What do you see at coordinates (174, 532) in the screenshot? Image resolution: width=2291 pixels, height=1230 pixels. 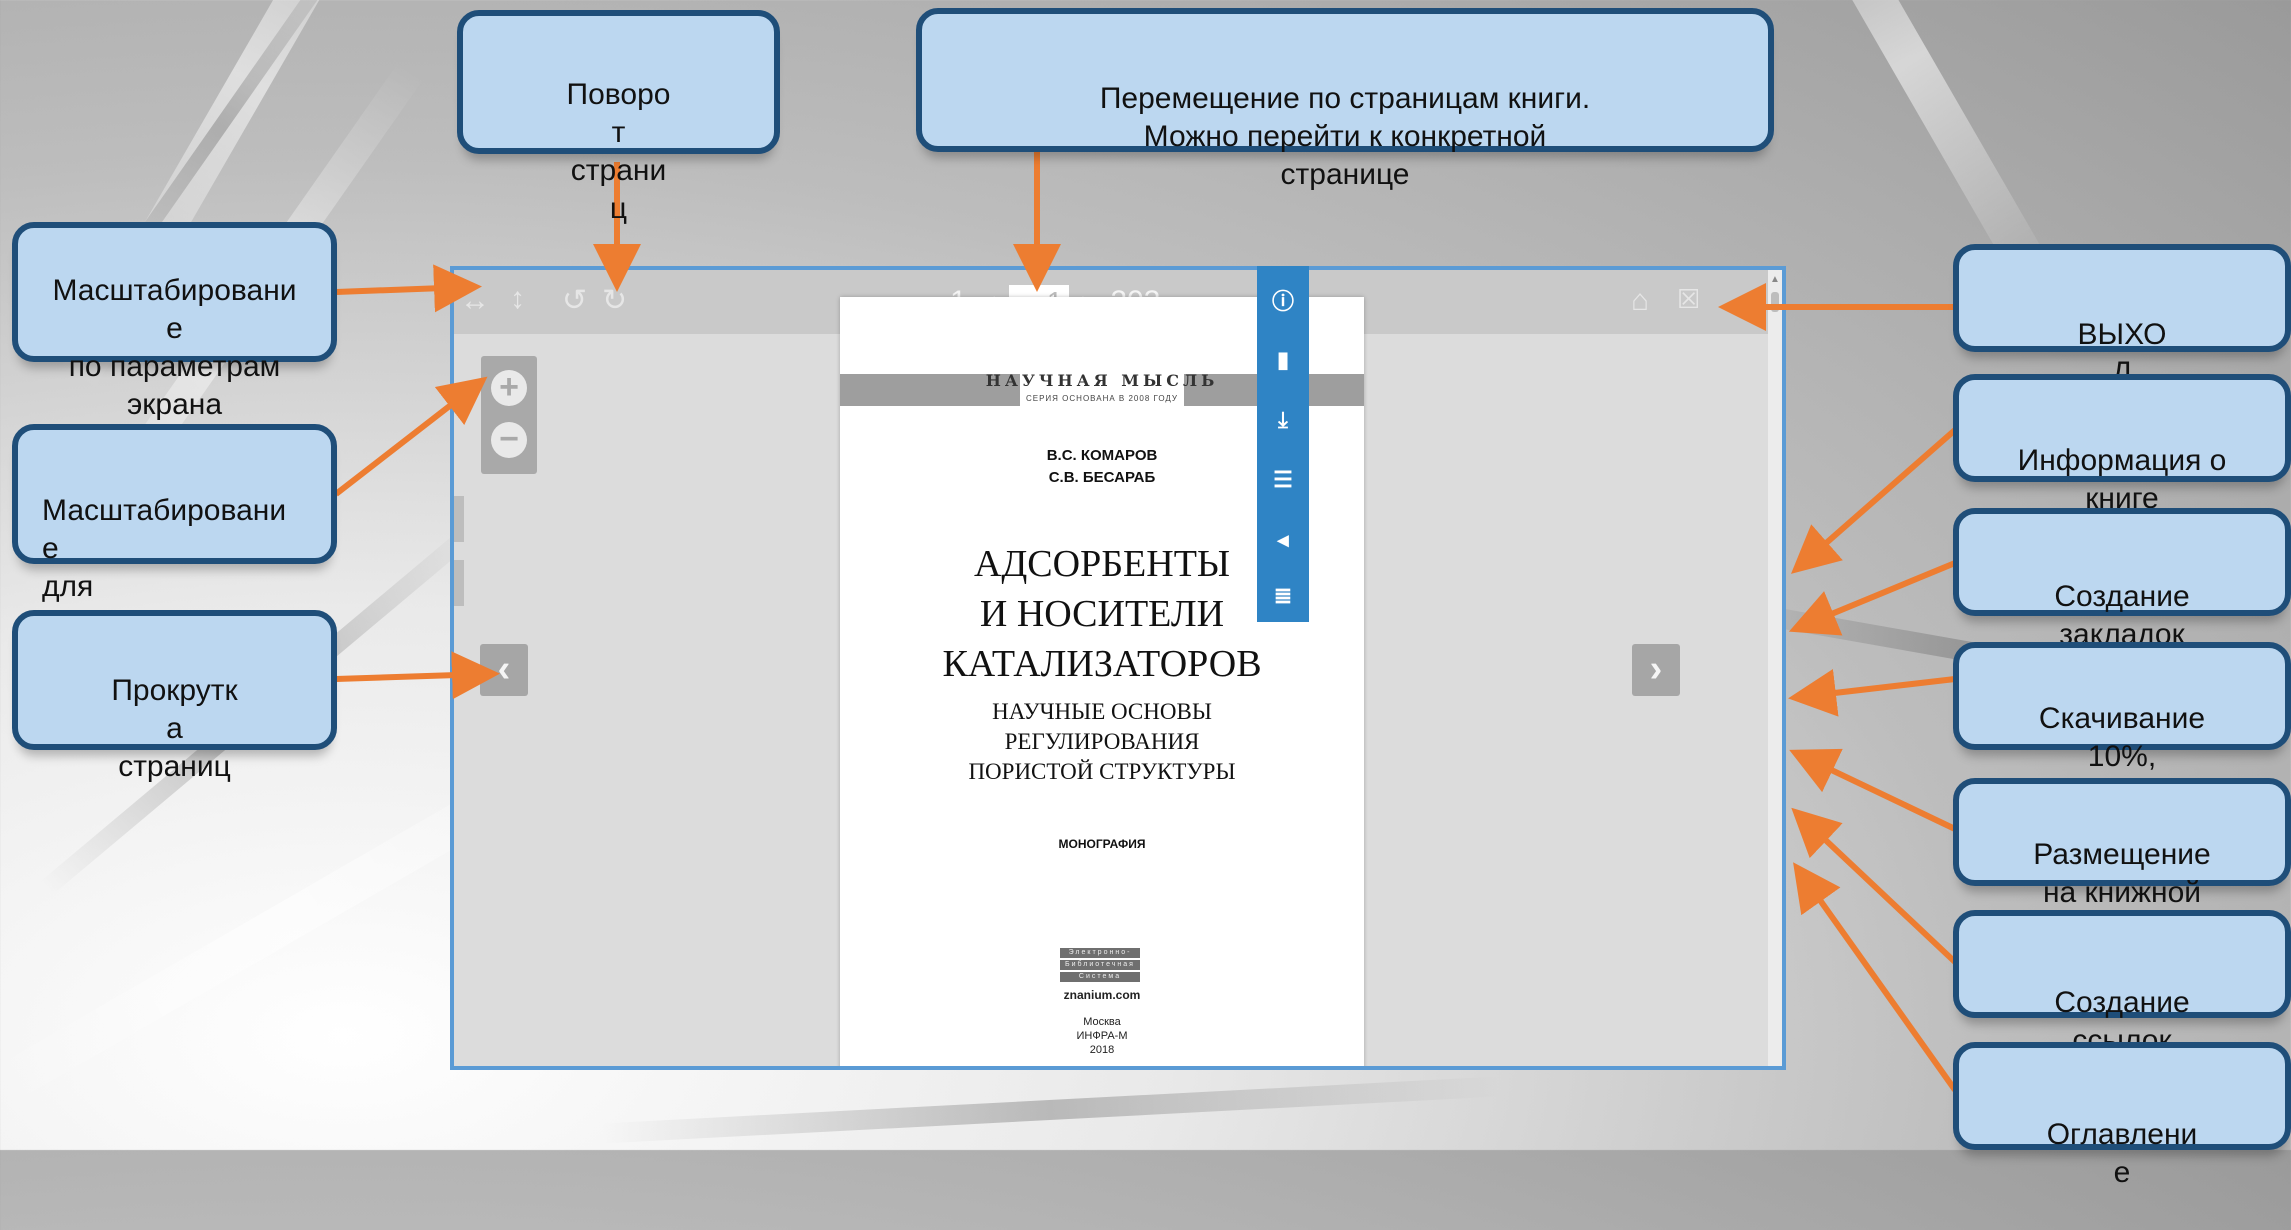 I see `callout-low-vision: Масштабировани е для слабовидящих` at bounding box center [174, 532].